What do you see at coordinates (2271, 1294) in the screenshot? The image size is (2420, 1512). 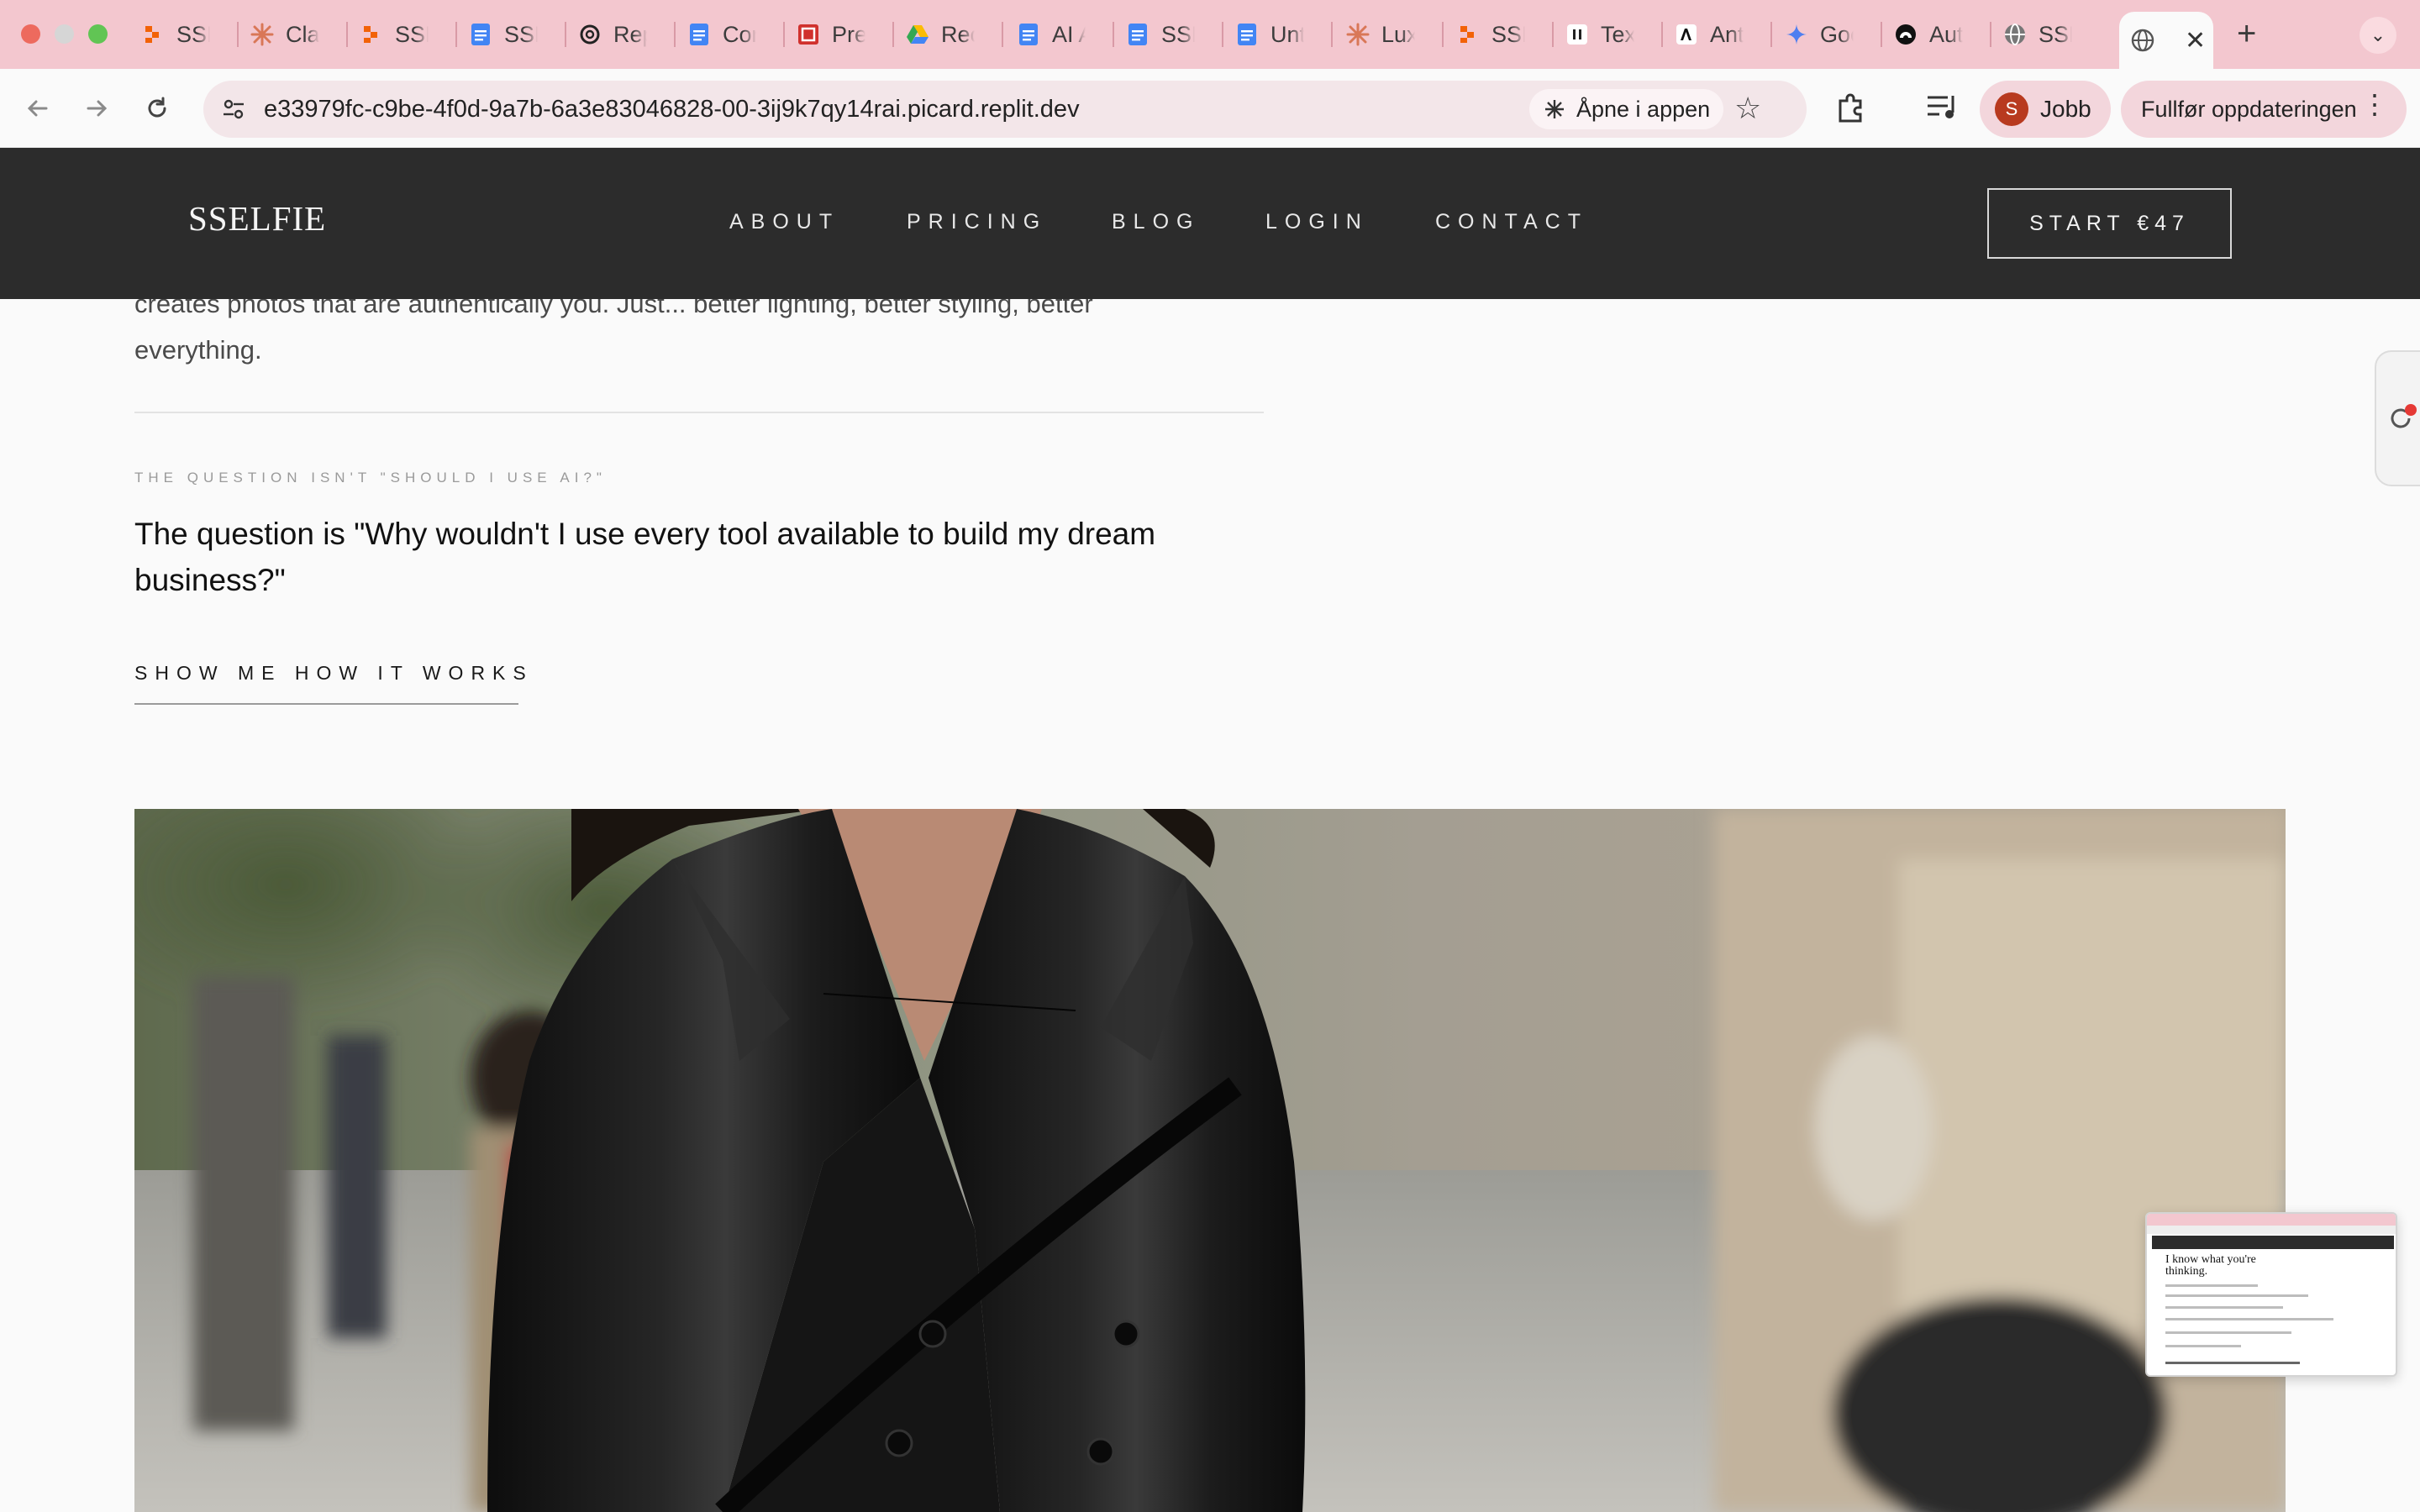 I see `screenshot-preview-thumbnail: I know what you're thinking.` at bounding box center [2271, 1294].